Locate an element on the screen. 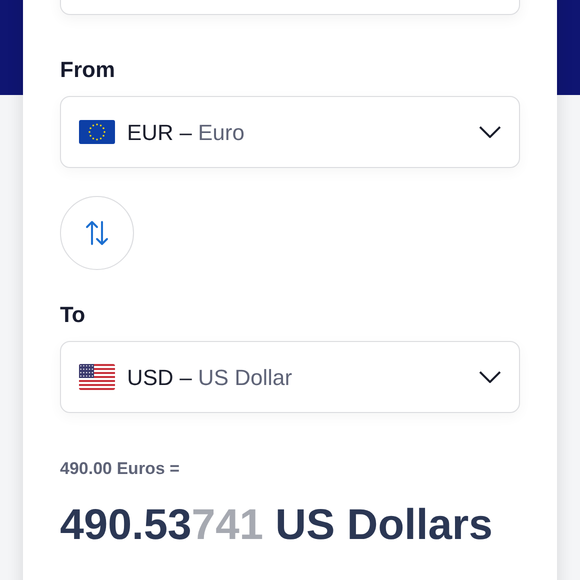  converted-amount: 490.53741 US Dollars is located at coordinates (276, 525).